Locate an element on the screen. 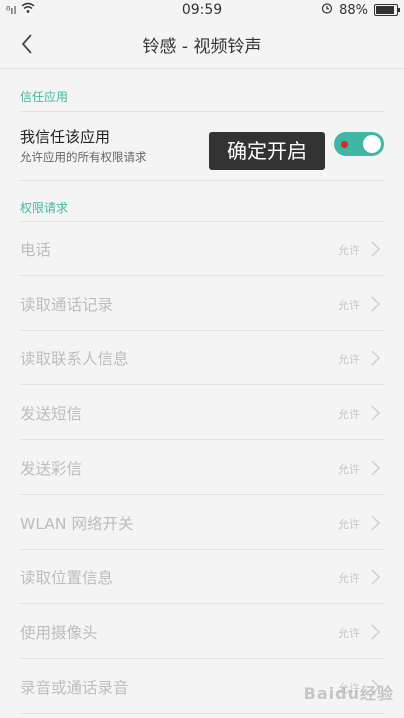 Image resolution: width=404 pixels, height=718 pixels. permission-row: 读取联系人信息 允许 is located at coordinates (202, 358).